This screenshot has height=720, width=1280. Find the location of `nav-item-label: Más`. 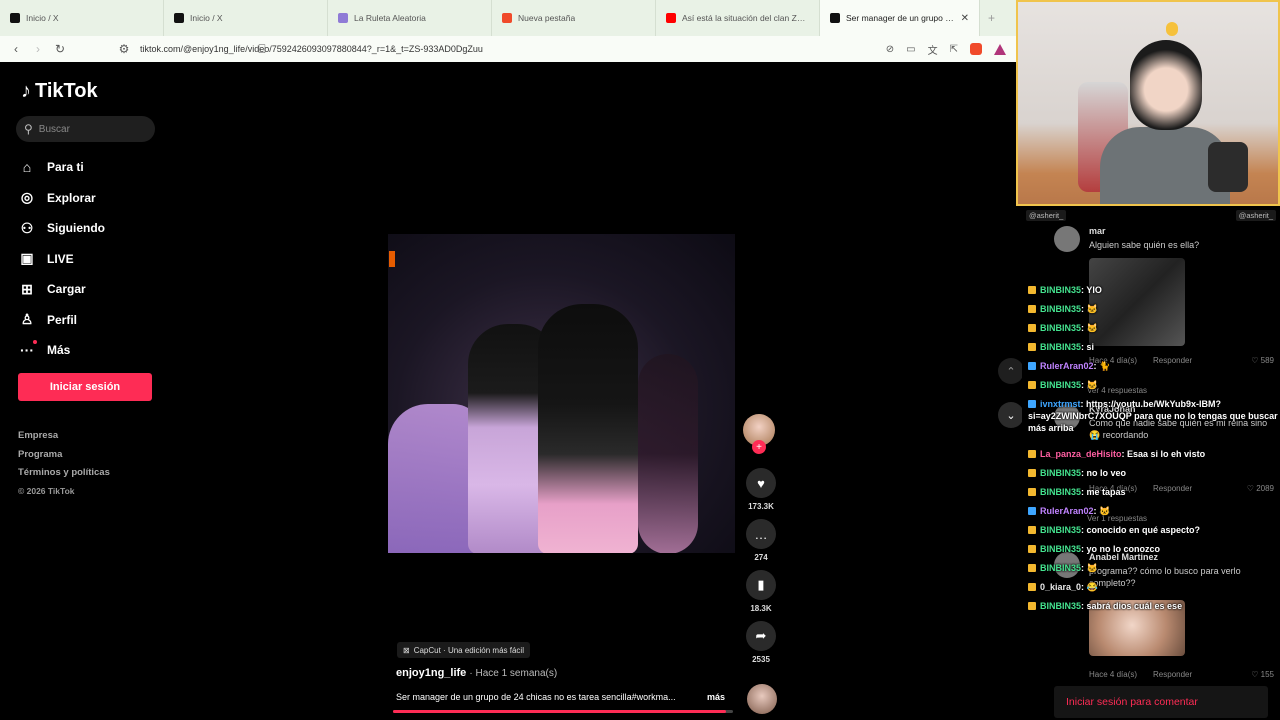

nav-item-label: Más is located at coordinates (59, 350).